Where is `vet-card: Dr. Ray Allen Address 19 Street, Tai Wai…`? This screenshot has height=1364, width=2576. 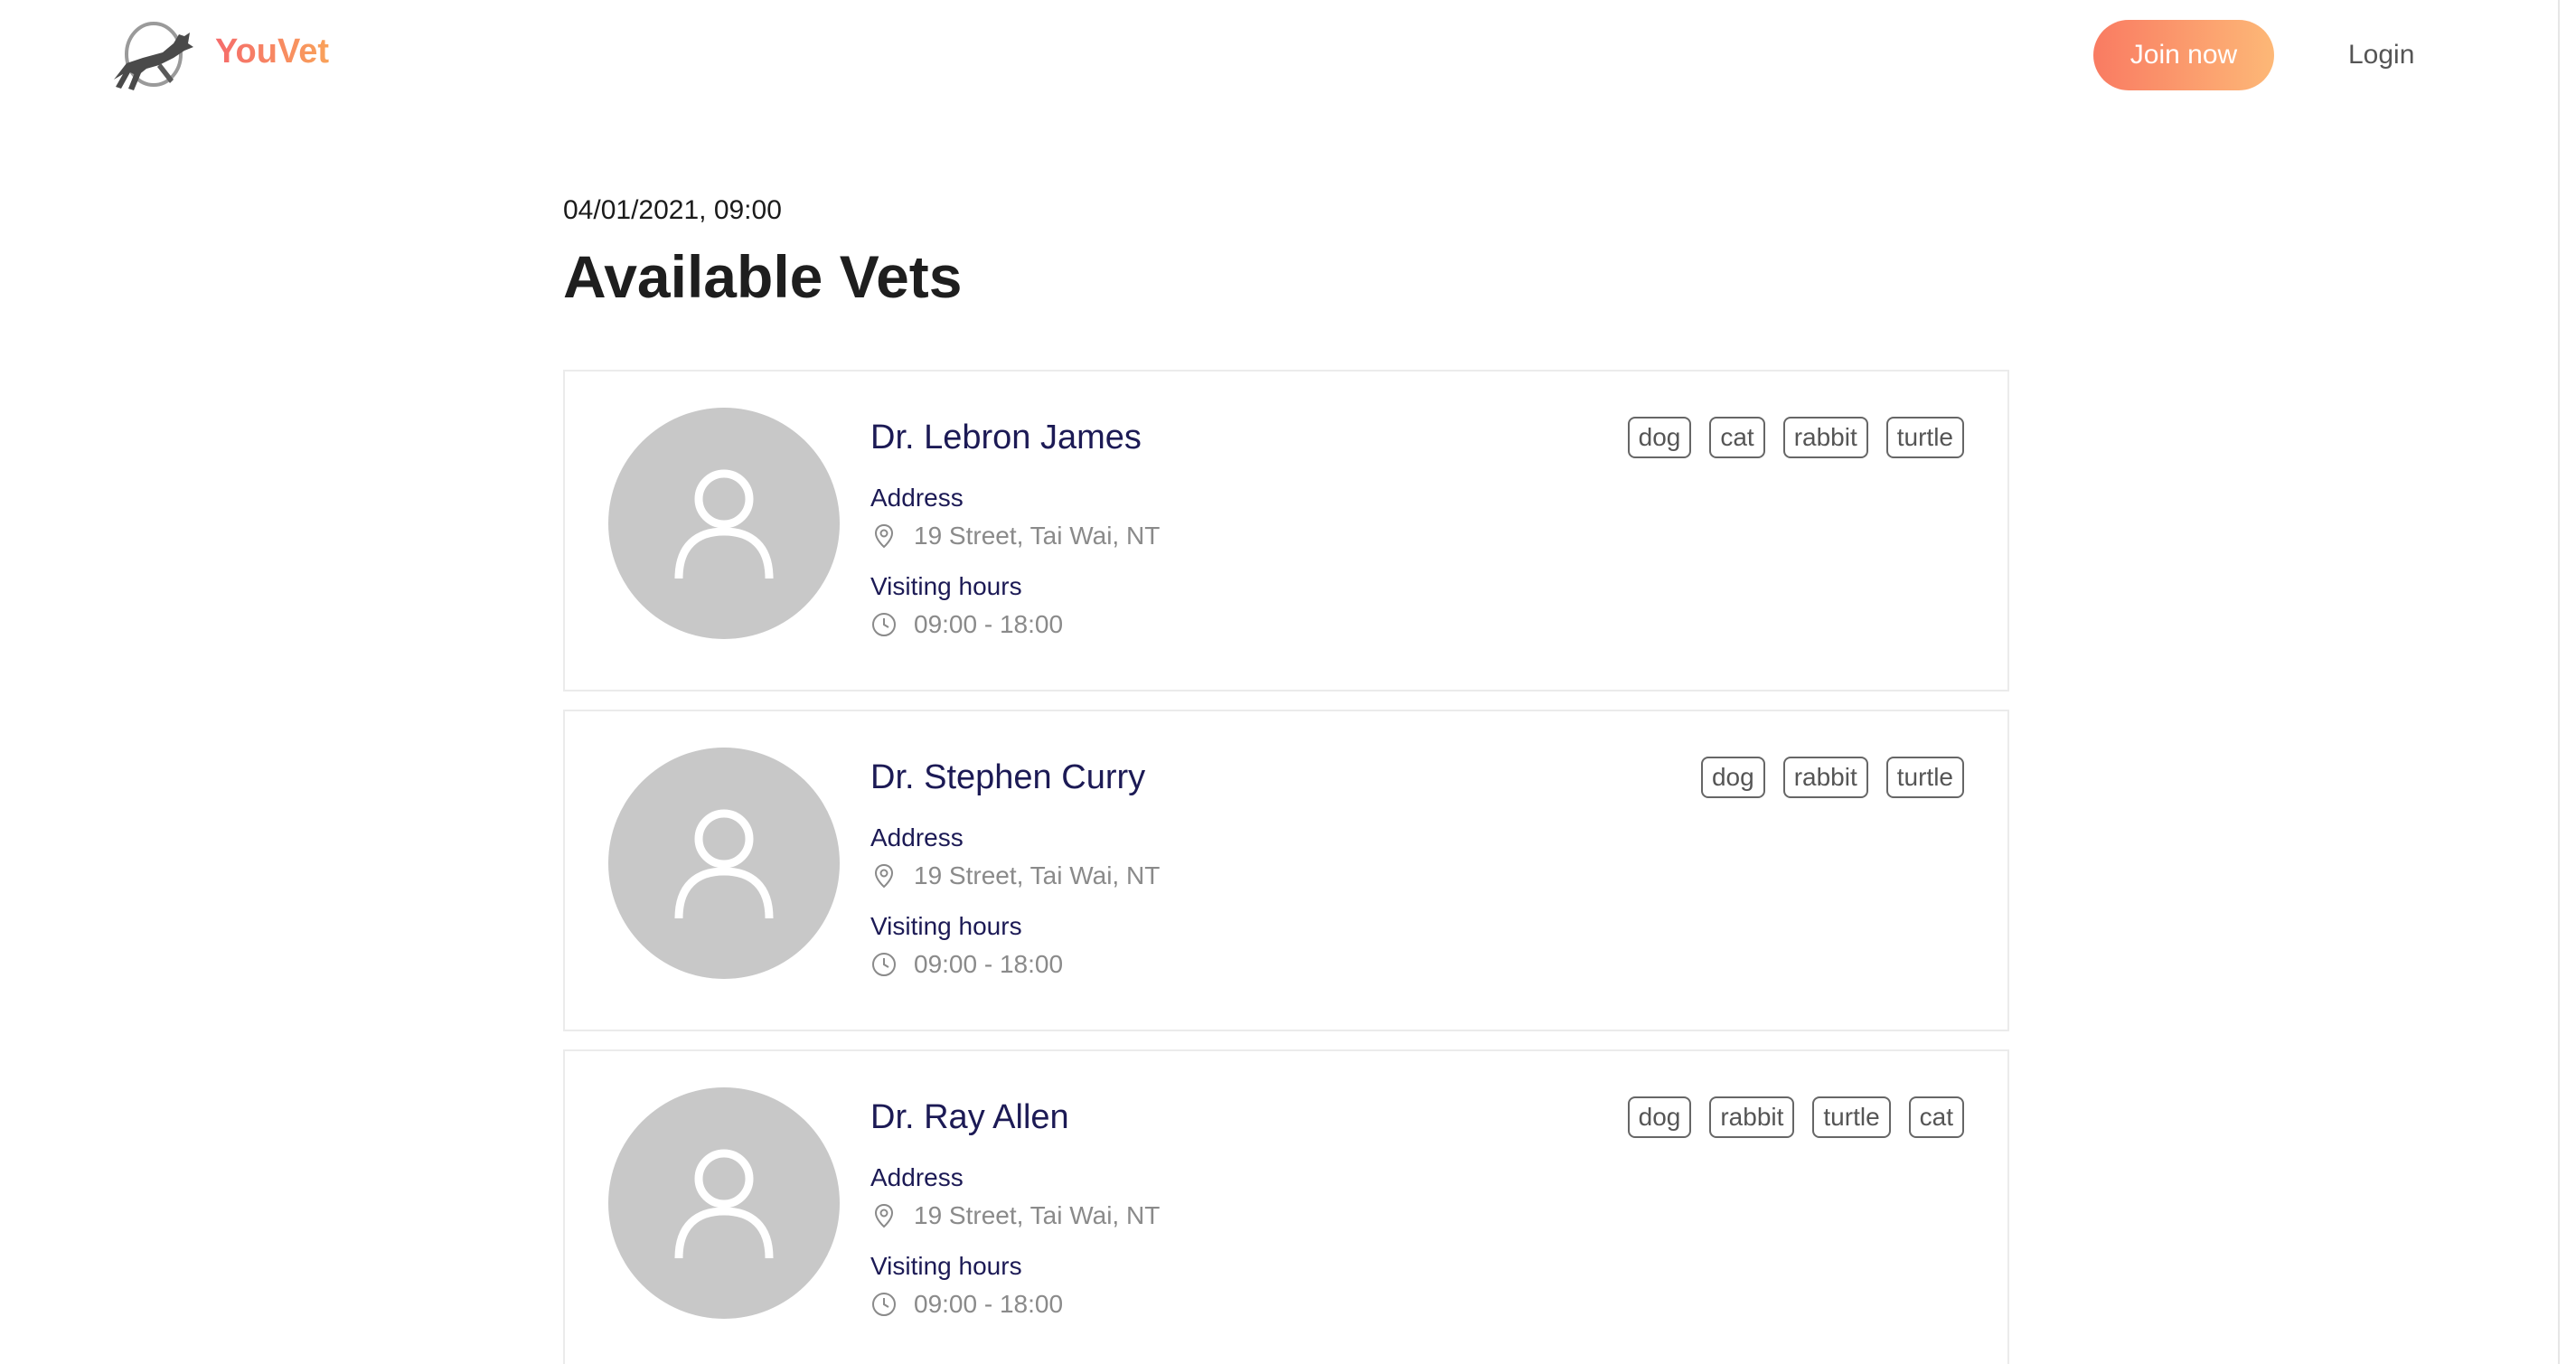 vet-card: Dr. Ray Allen Address 19 Street, Tai Wai… is located at coordinates (1286, 1206).